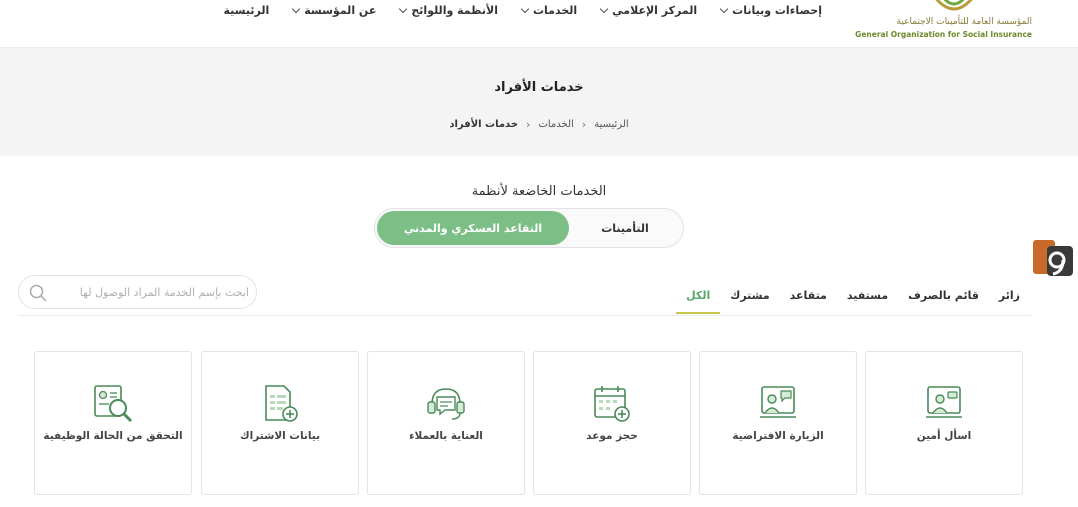  Describe the element at coordinates (625, 228) in the screenshot. I see `toggle-option-insurance: التأمينات` at that location.